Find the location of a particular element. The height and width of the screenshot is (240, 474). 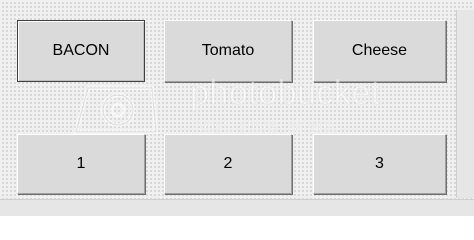

tomato-button: Tomato is located at coordinates (228, 51).